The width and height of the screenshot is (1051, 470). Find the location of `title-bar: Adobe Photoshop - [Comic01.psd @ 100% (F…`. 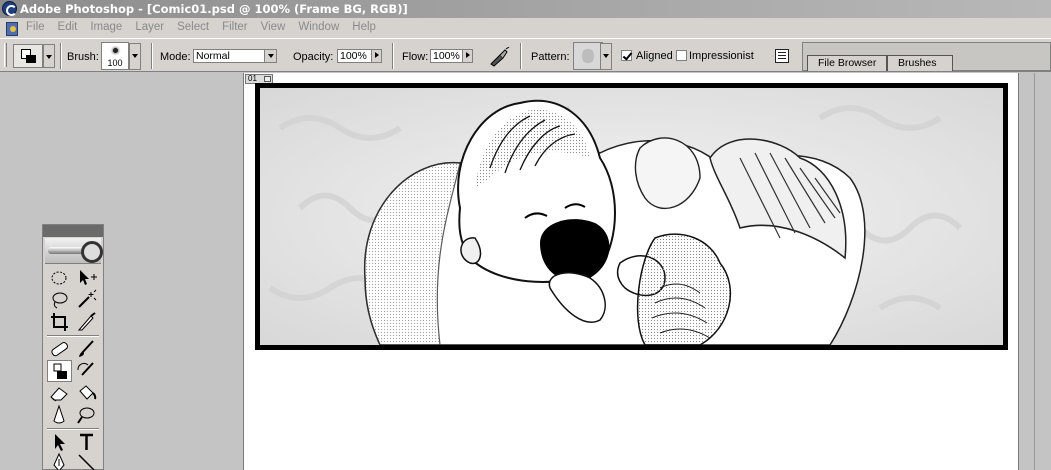

title-bar: Adobe Photoshop - [Comic01.psd @ 100% (F… is located at coordinates (525, 9).